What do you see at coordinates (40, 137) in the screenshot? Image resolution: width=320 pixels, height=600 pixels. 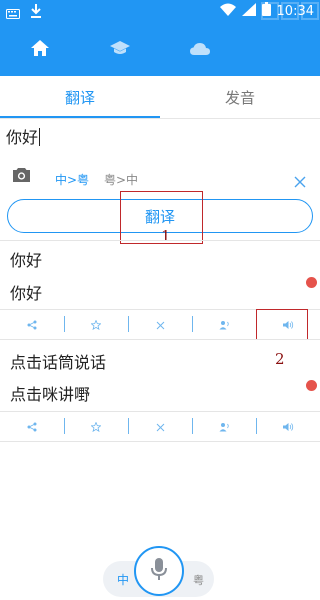 I see `text-caret` at bounding box center [40, 137].